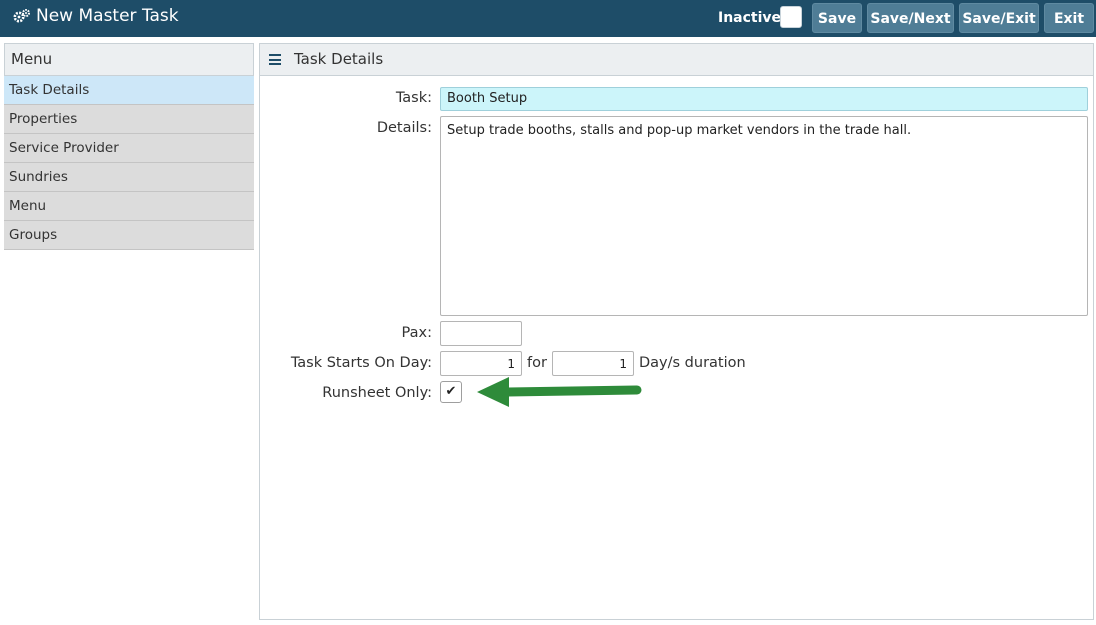  Describe the element at coordinates (275, 59) in the screenshot. I see `hamburger-icon` at that location.